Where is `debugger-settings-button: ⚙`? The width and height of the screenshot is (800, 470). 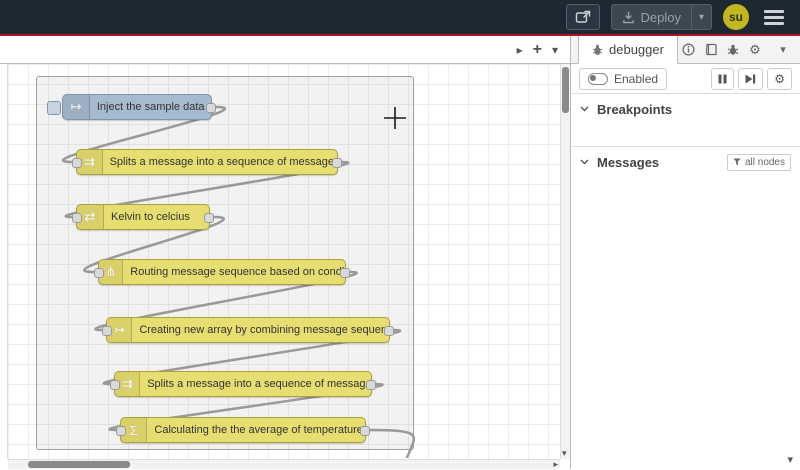
debugger-settings-button: ⚙ is located at coordinates (779, 78).